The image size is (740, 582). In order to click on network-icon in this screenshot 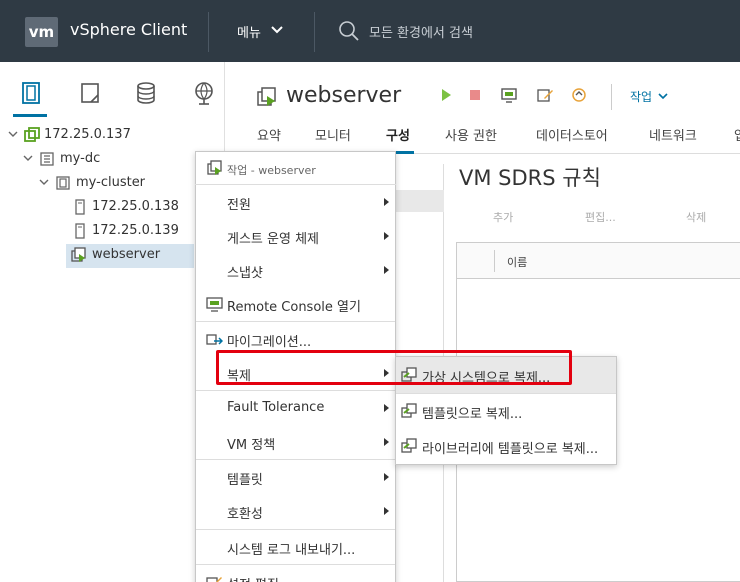, I will do `click(204, 93)`.